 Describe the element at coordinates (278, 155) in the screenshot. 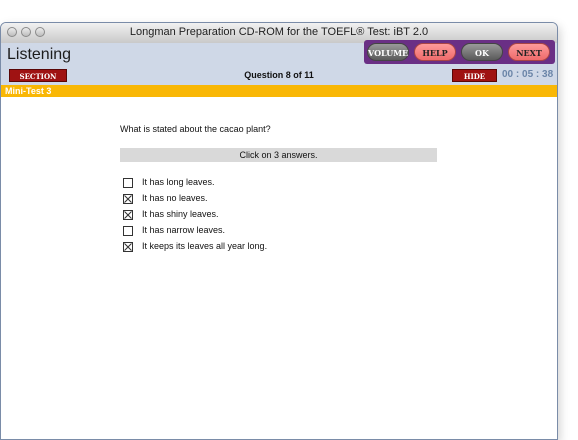

I see `answer-instruction: Click on 3 answers.` at that location.